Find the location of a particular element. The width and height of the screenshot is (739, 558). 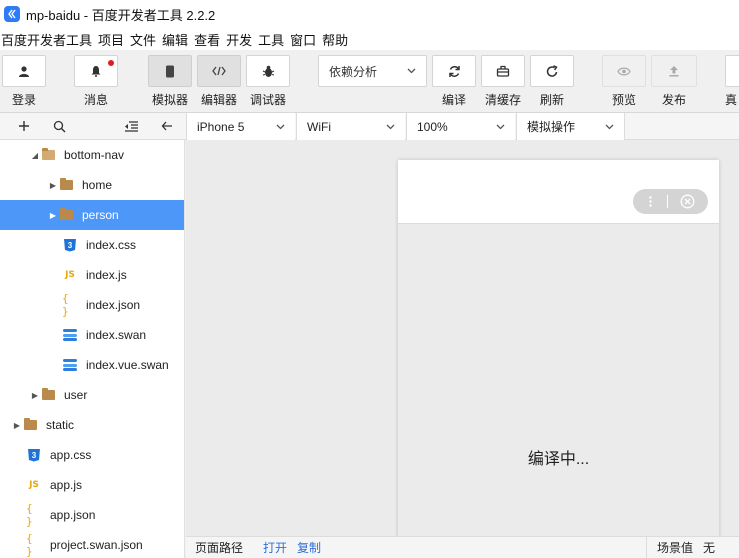

tree-item-project-swan-json: { } project.swan.json is located at coordinates (92, 544).